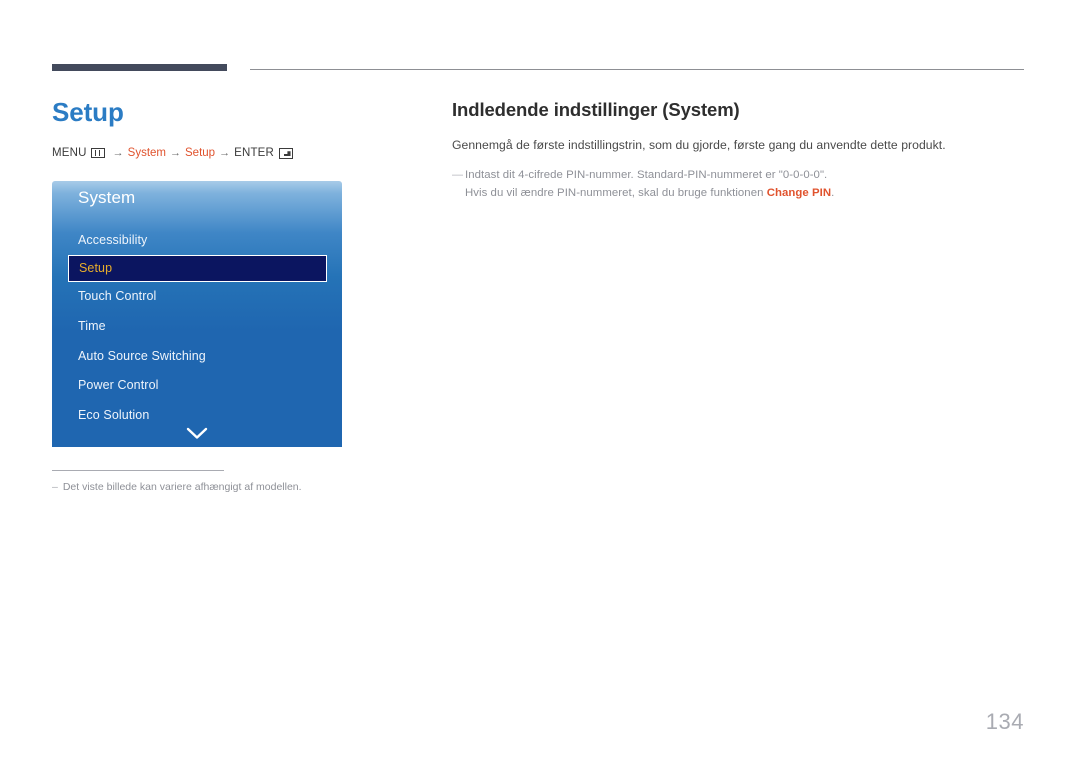  What do you see at coordinates (833, 192) in the screenshot?
I see `content-note-line2-after: .` at bounding box center [833, 192].